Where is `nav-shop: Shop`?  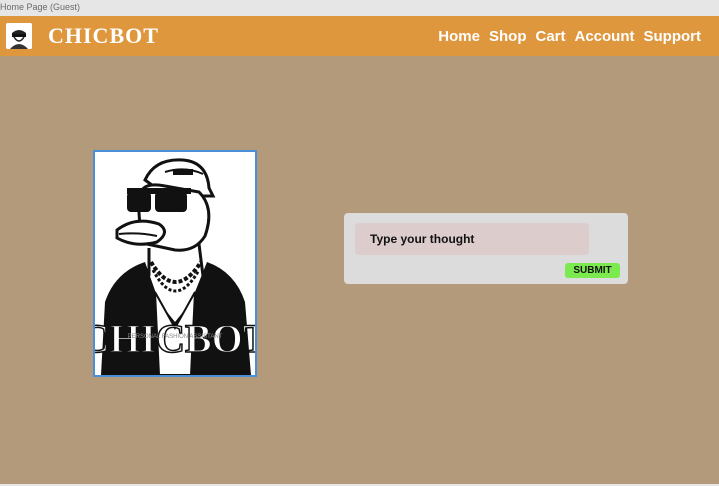
nav-shop: Shop is located at coordinates (508, 36).